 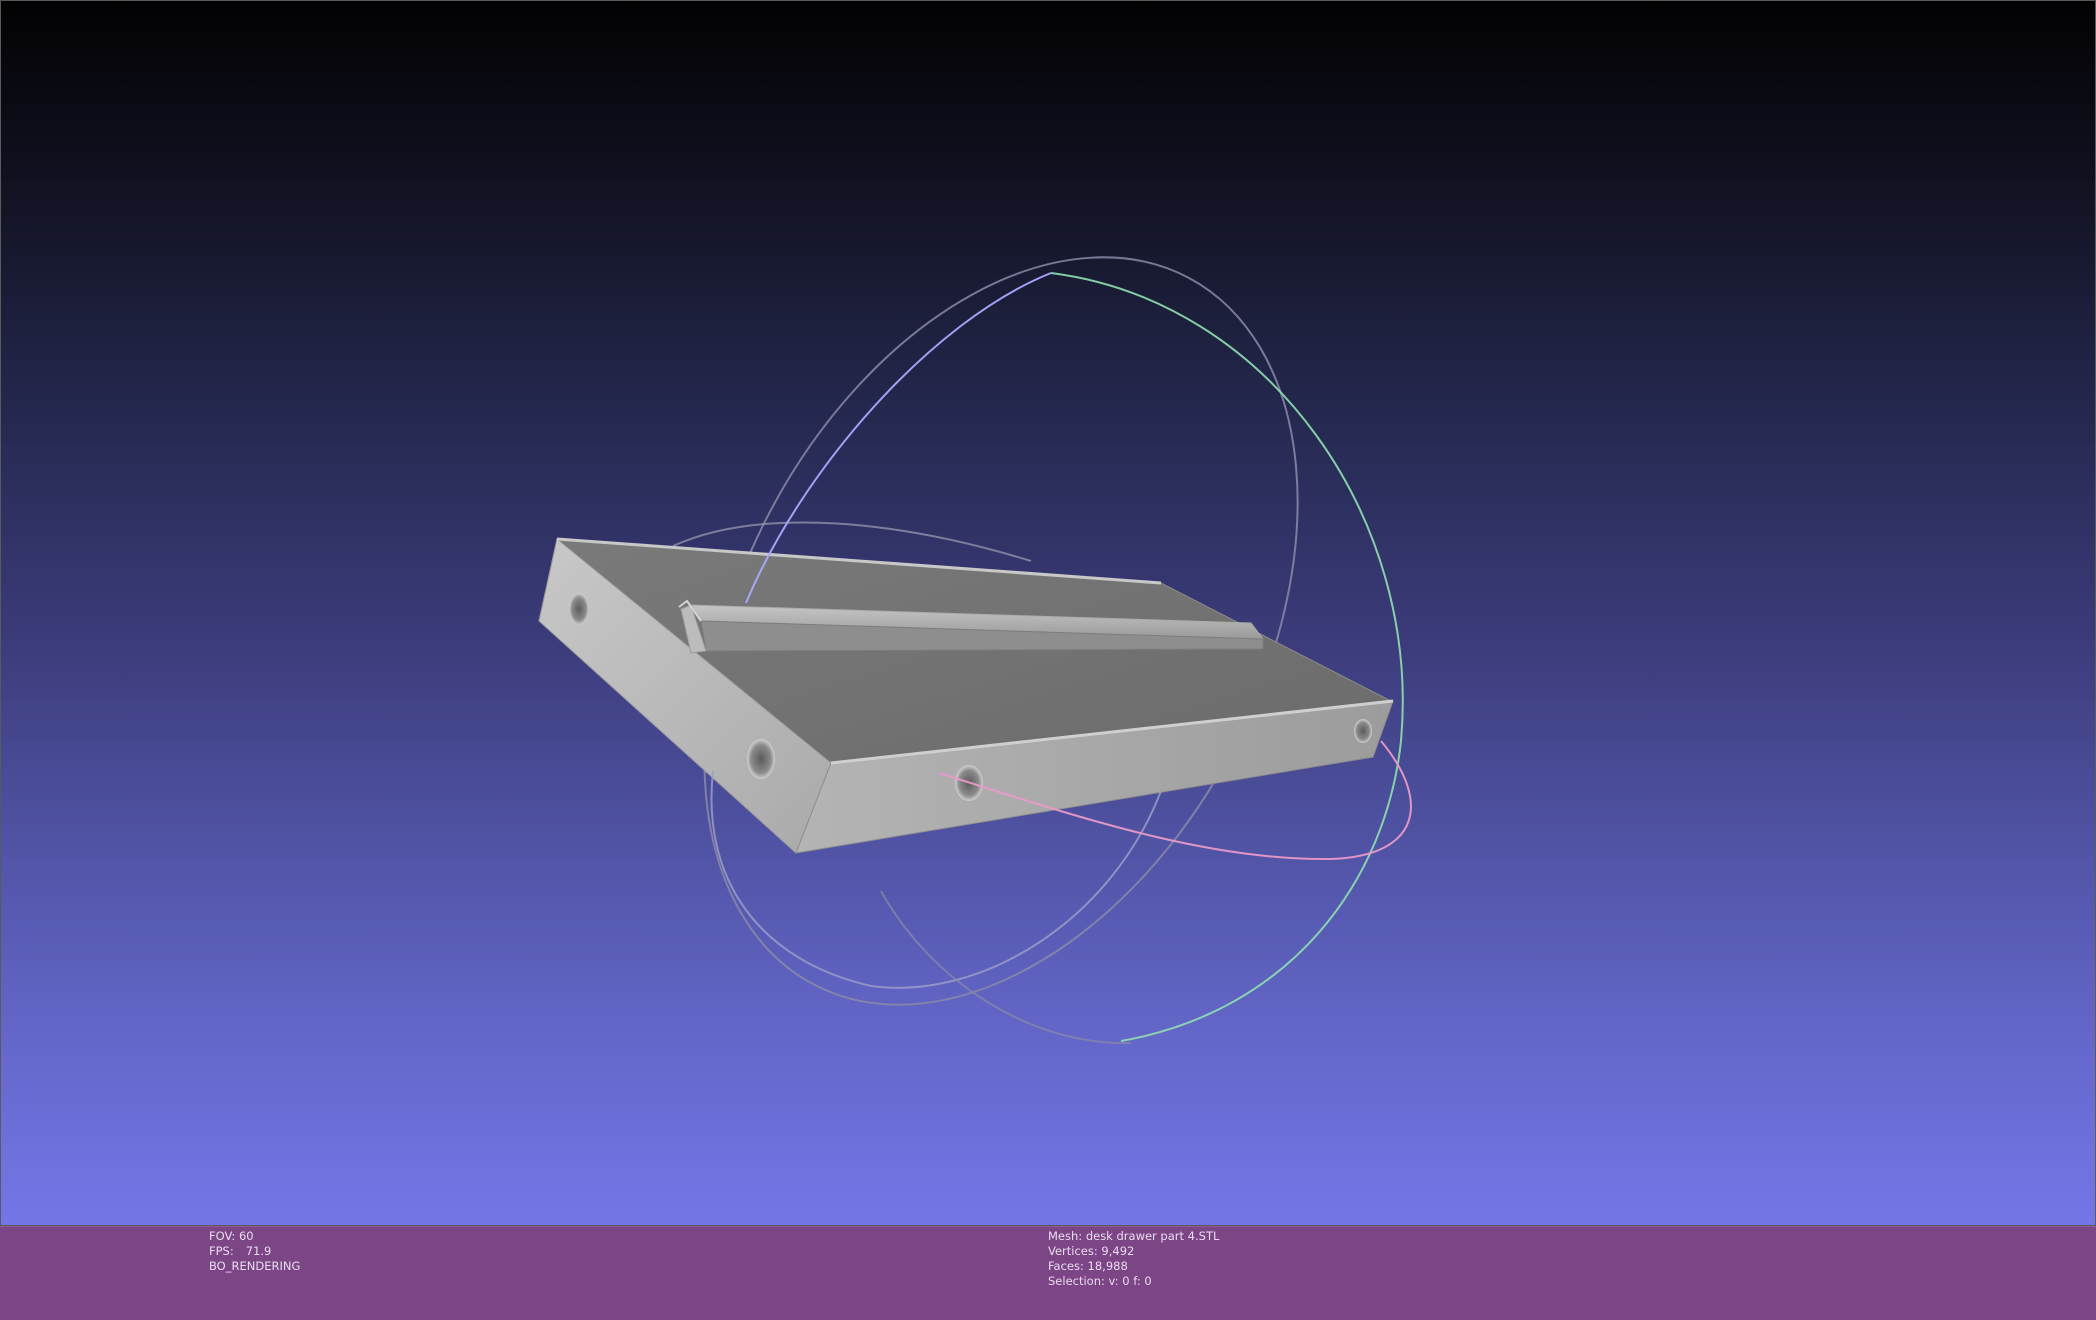 I want to click on faces-label: Faces:, so click(x=1066, y=1266).